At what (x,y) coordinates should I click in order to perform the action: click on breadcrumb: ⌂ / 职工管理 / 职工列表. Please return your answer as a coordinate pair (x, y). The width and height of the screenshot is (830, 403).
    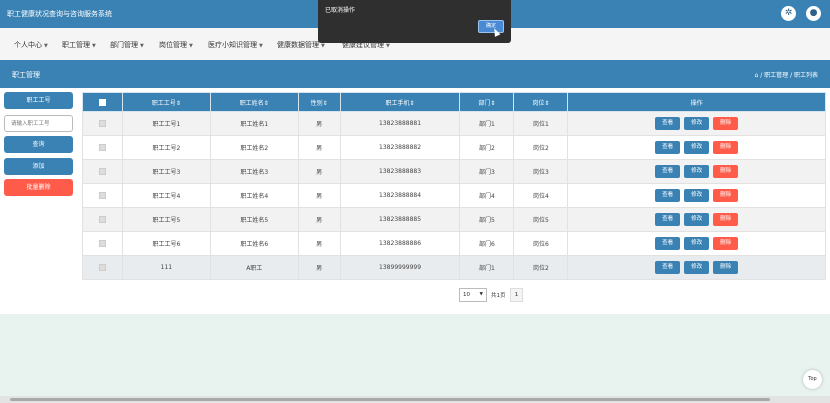
    Looking at the image, I should click on (786, 74).